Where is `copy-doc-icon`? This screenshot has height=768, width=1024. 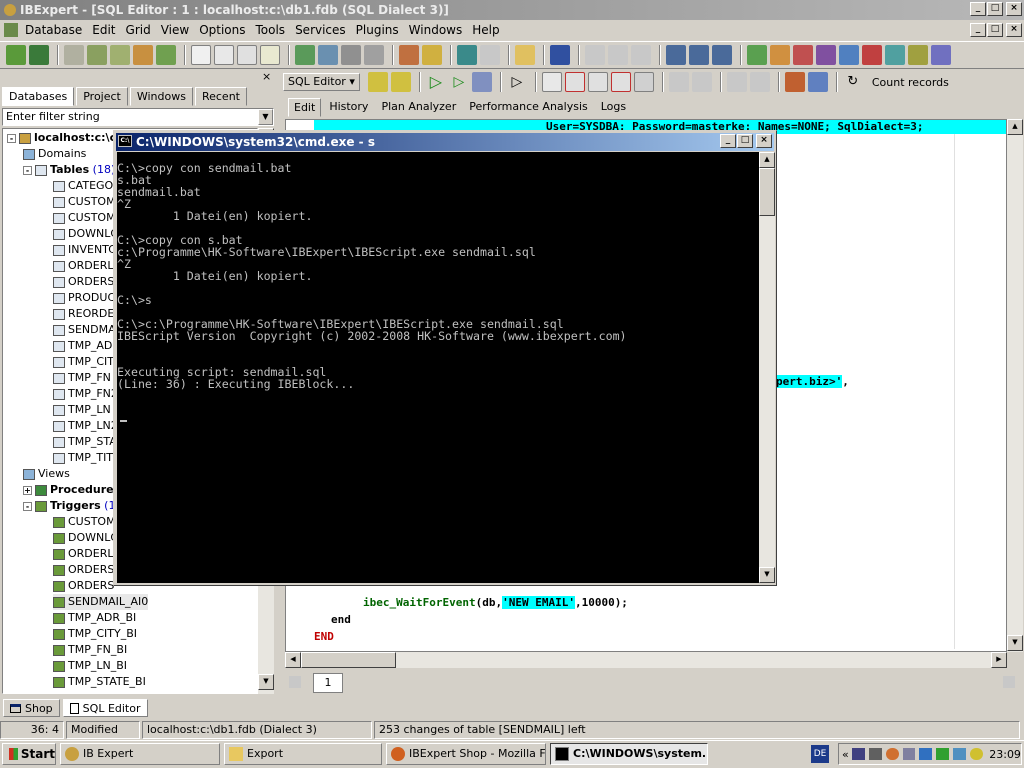
copy-doc-icon is located at coordinates (224, 55).